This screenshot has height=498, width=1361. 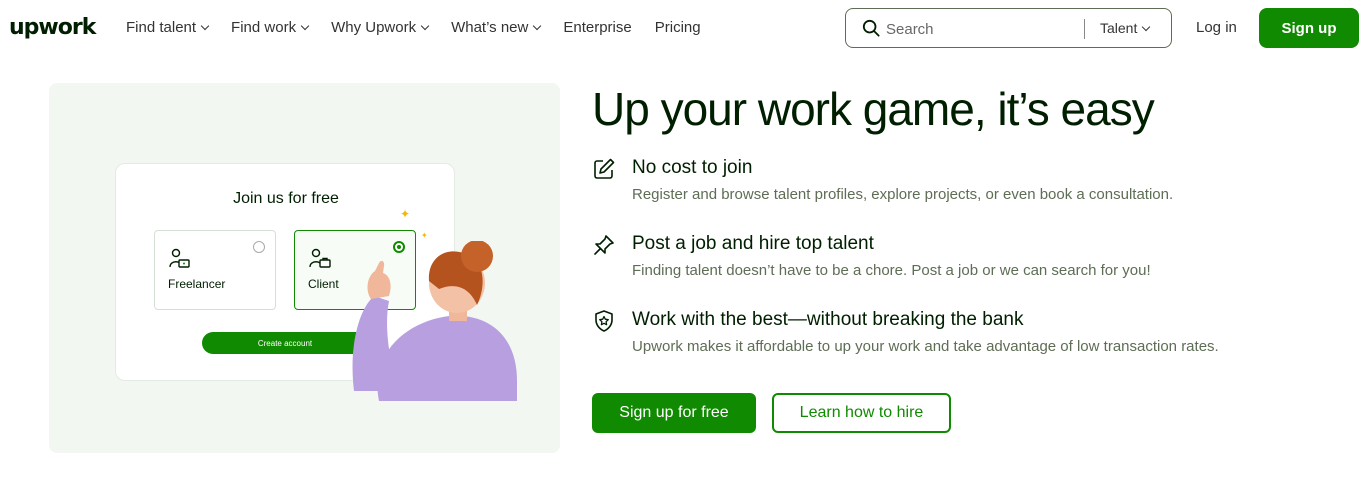 I want to click on role-option-freelancer: Freelancer, so click(x=215, y=270).